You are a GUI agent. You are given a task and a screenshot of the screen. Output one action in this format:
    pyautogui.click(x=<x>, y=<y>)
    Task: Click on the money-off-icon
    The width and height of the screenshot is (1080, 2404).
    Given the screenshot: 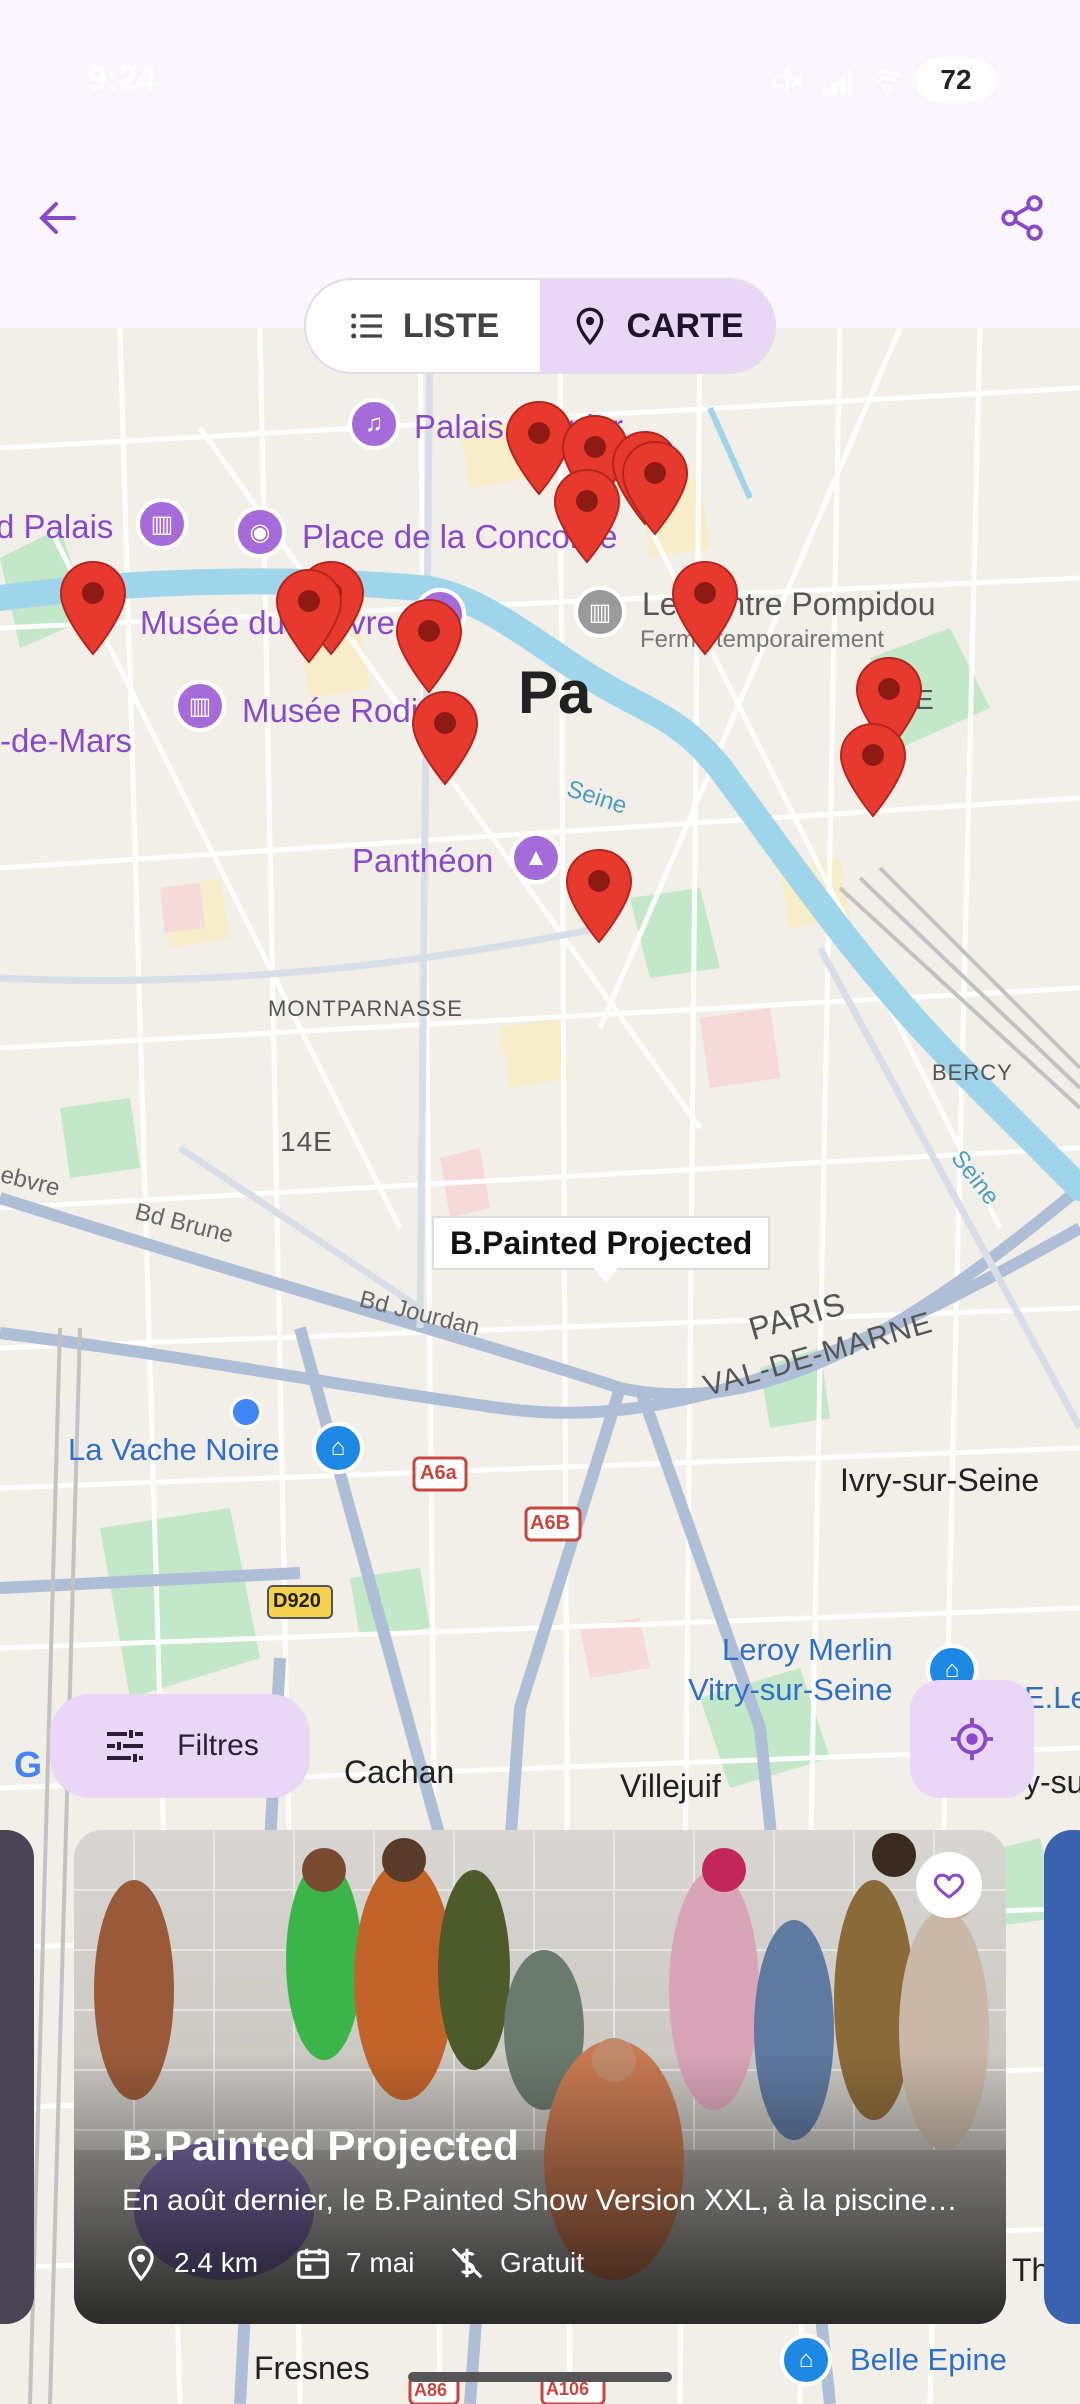 What is the action you would take?
    pyautogui.click(x=467, y=2263)
    